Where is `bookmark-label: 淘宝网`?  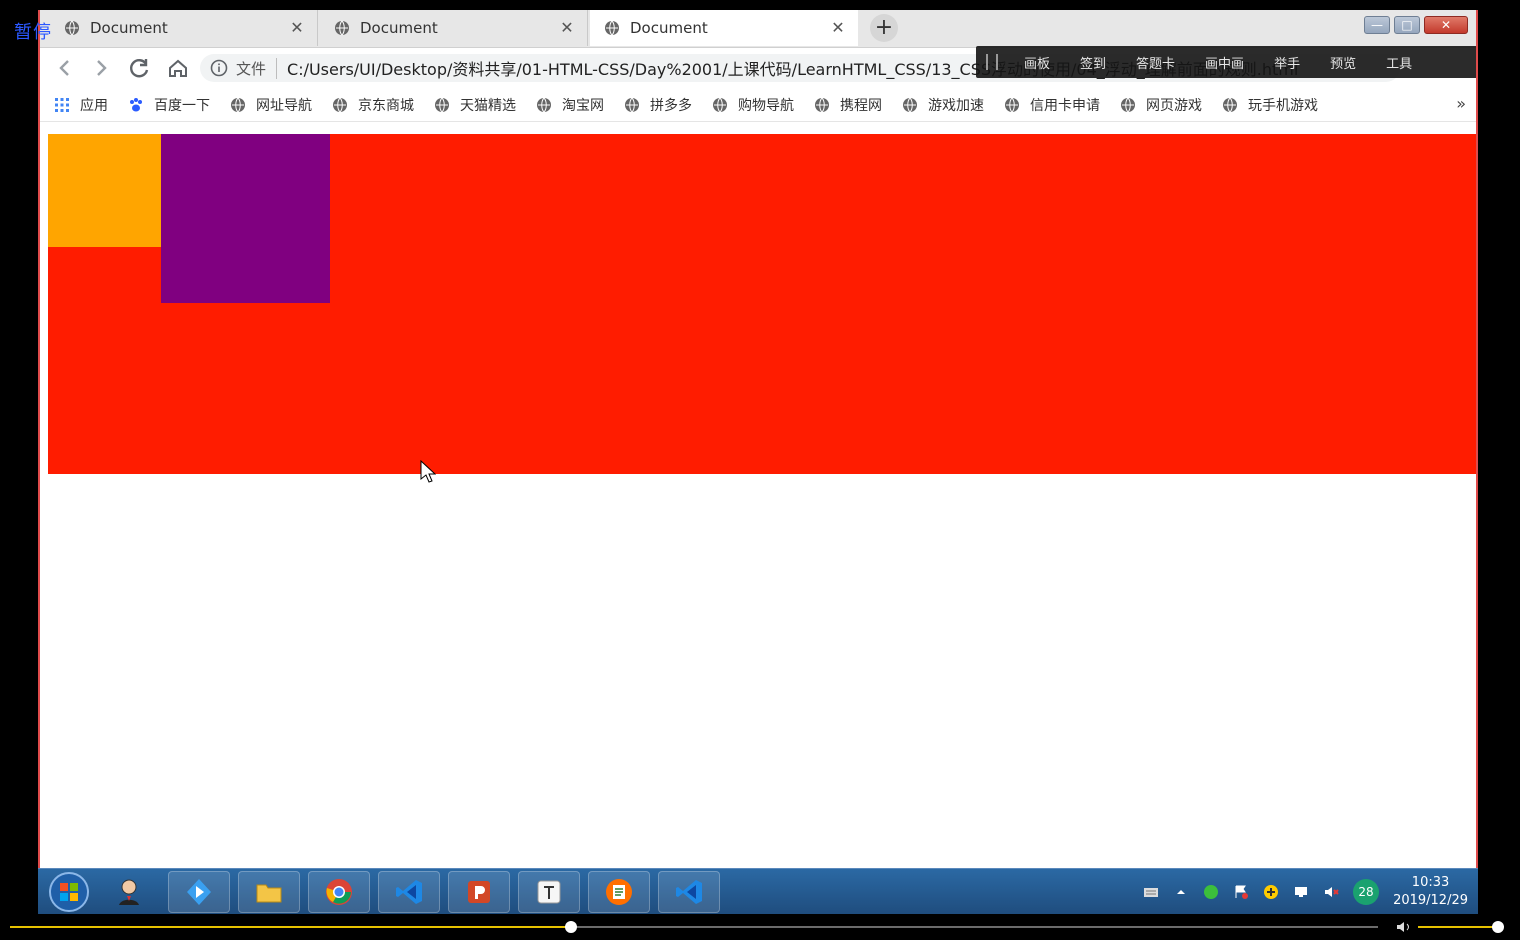
bookmark-label: 淘宝网 is located at coordinates (583, 105).